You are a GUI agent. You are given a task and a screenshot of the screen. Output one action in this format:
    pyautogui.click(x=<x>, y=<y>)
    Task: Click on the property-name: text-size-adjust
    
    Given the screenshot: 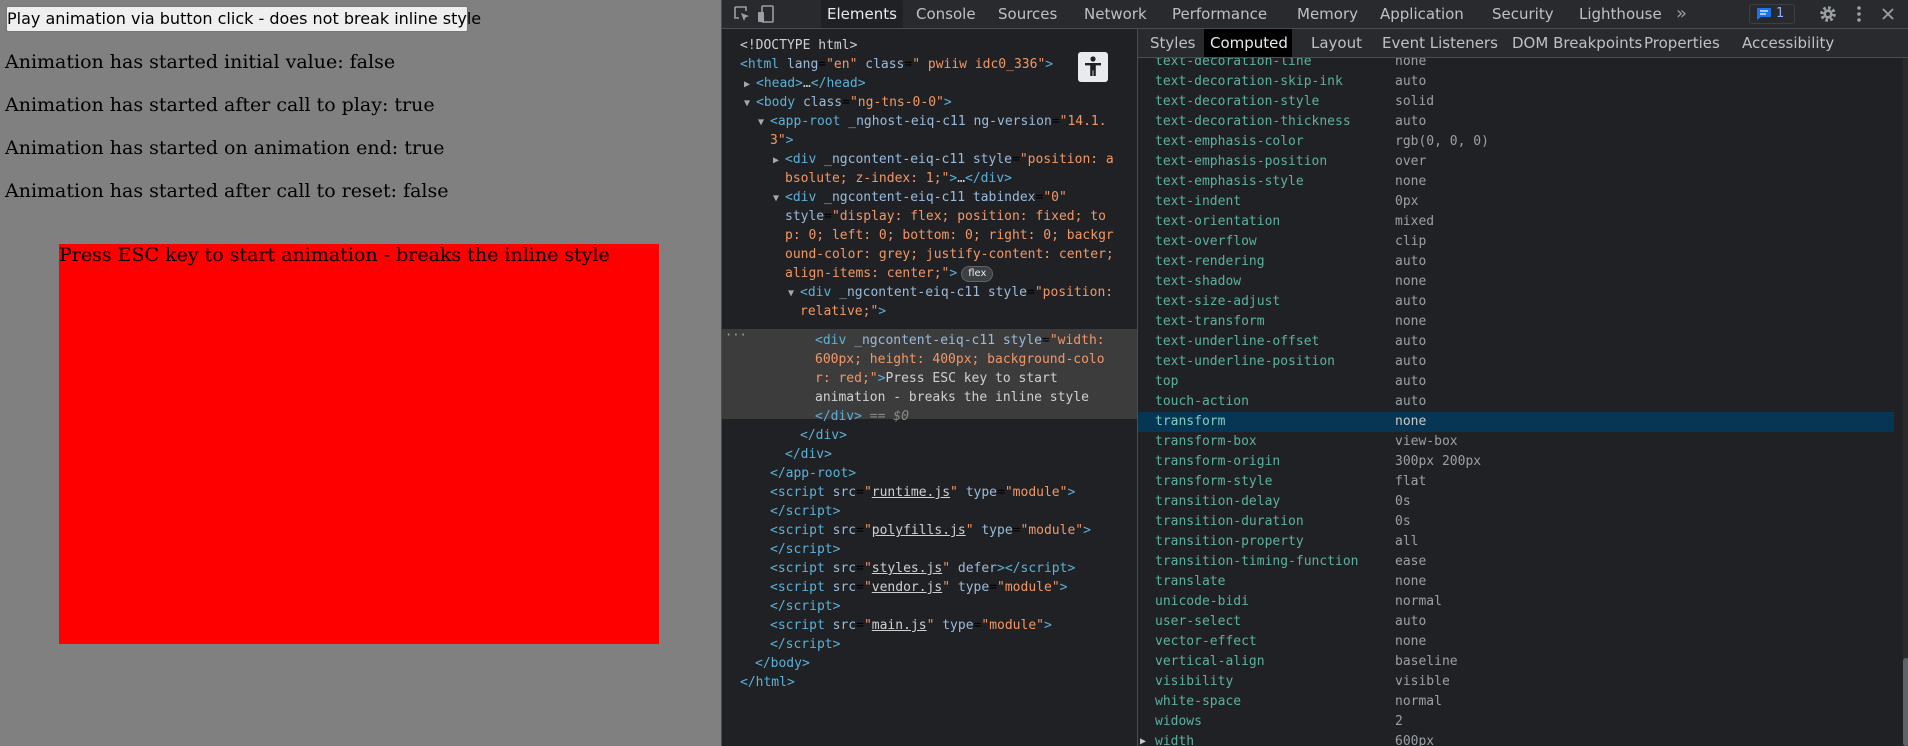 What is the action you would take?
    pyautogui.click(x=1218, y=301)
    